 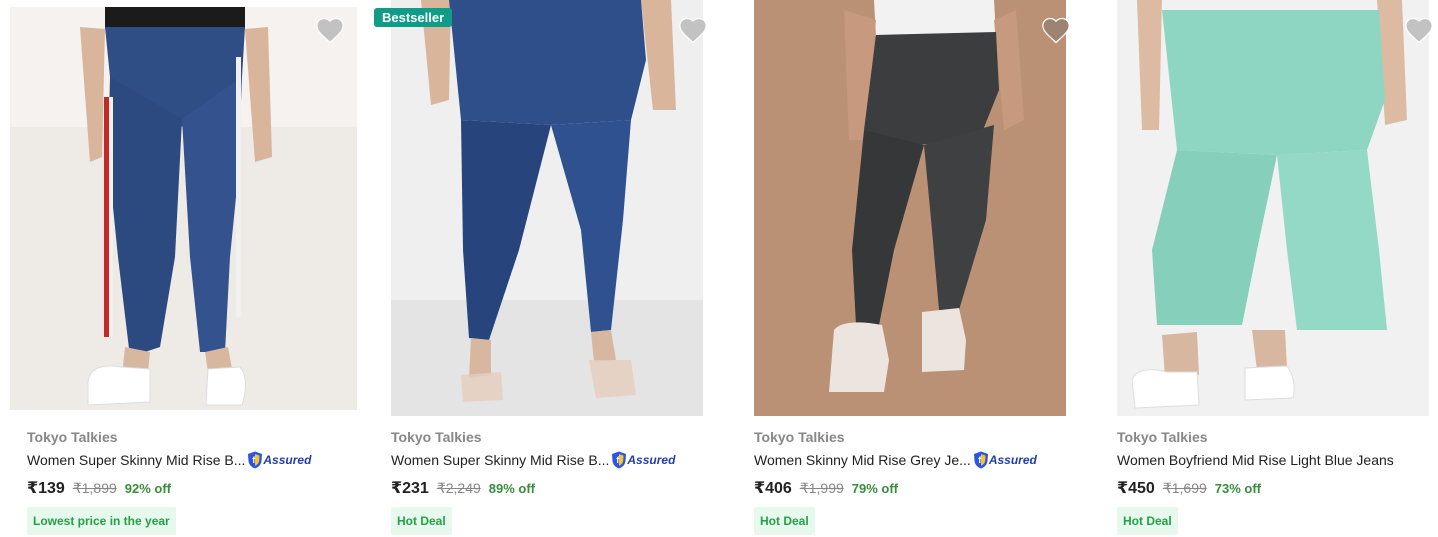 I want to click on product-discount: 89% off, so click(x=512, y=488).